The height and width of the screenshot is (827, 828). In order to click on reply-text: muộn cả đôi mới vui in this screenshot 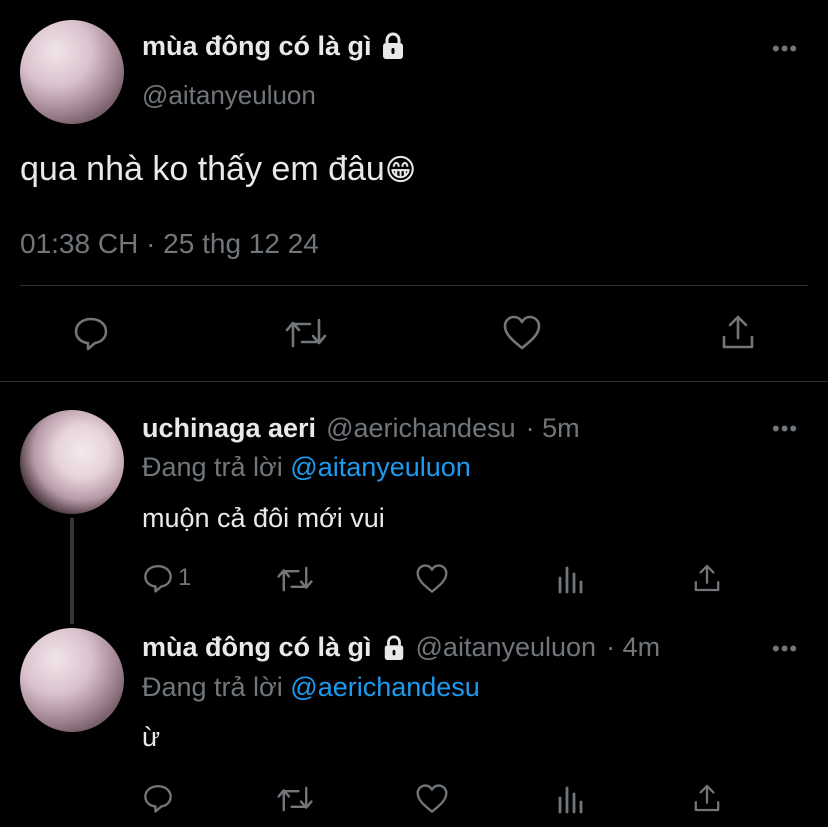, I will do `click(263, 518)`.